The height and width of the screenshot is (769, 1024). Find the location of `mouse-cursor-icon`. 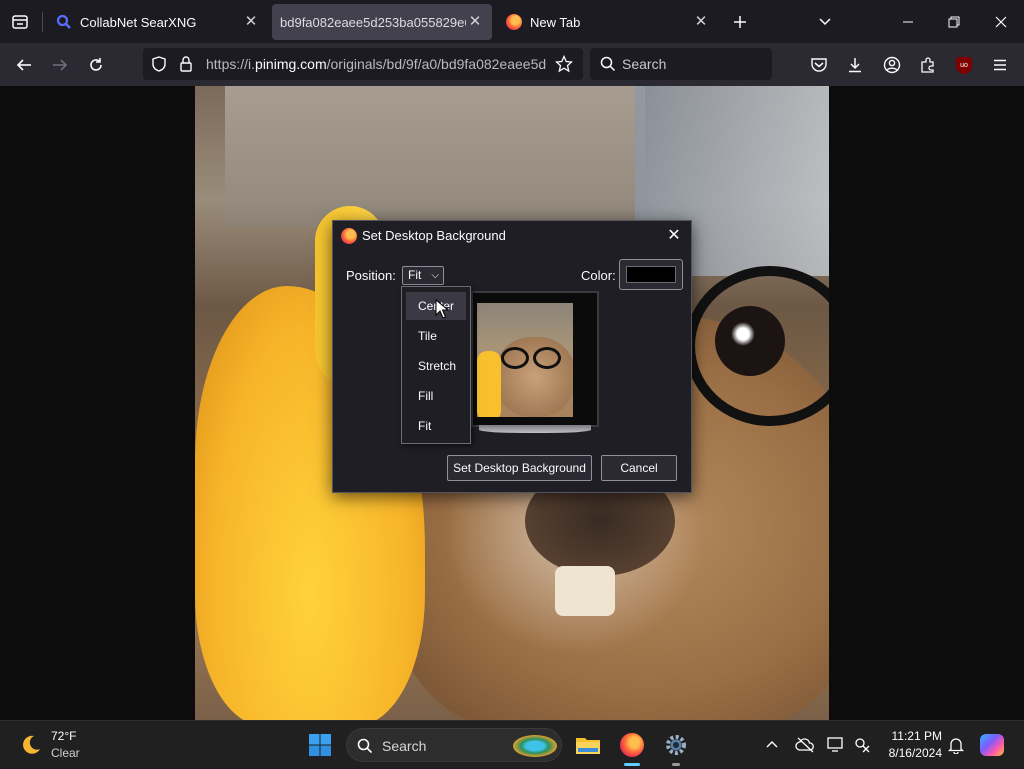

mouse-cursor-icon is located at coordinates (442, 309).